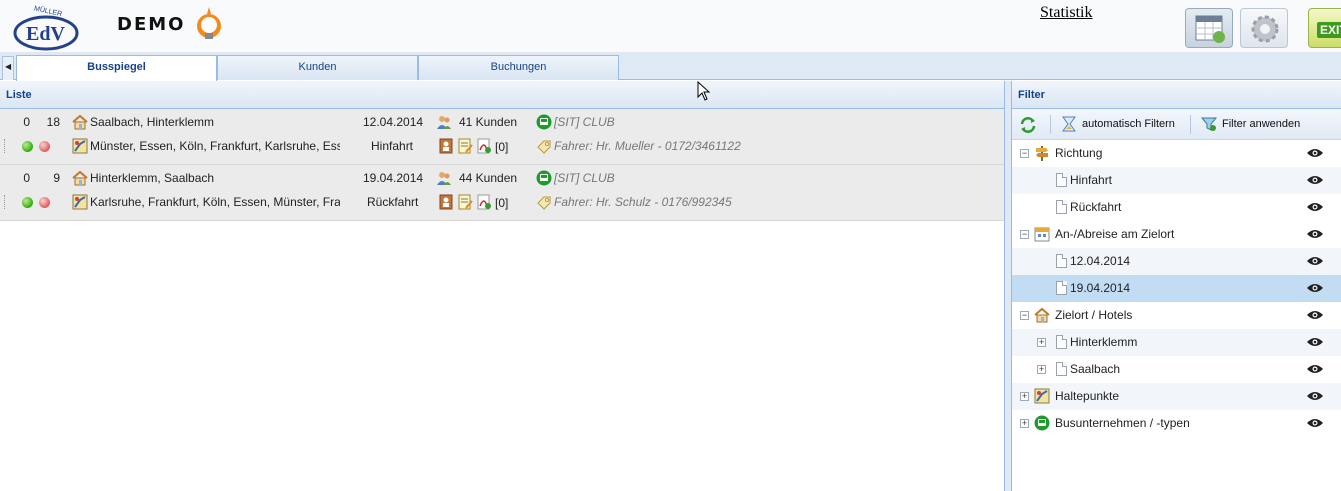  I want to click on tree-node-label: Busunternehmen / -typen, so click(1122, 423).